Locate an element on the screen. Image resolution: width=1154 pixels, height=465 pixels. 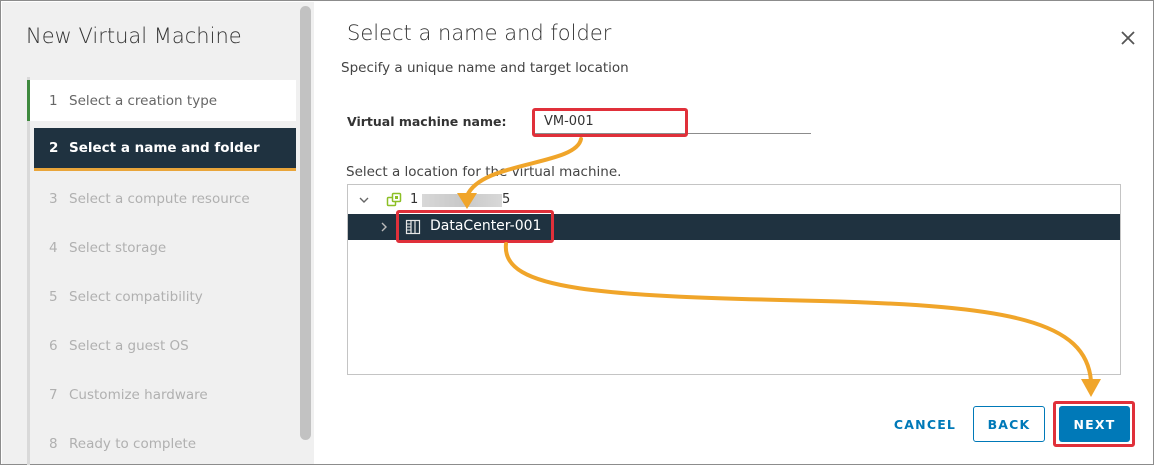
redacted-text is located at coordinates (462, 200).